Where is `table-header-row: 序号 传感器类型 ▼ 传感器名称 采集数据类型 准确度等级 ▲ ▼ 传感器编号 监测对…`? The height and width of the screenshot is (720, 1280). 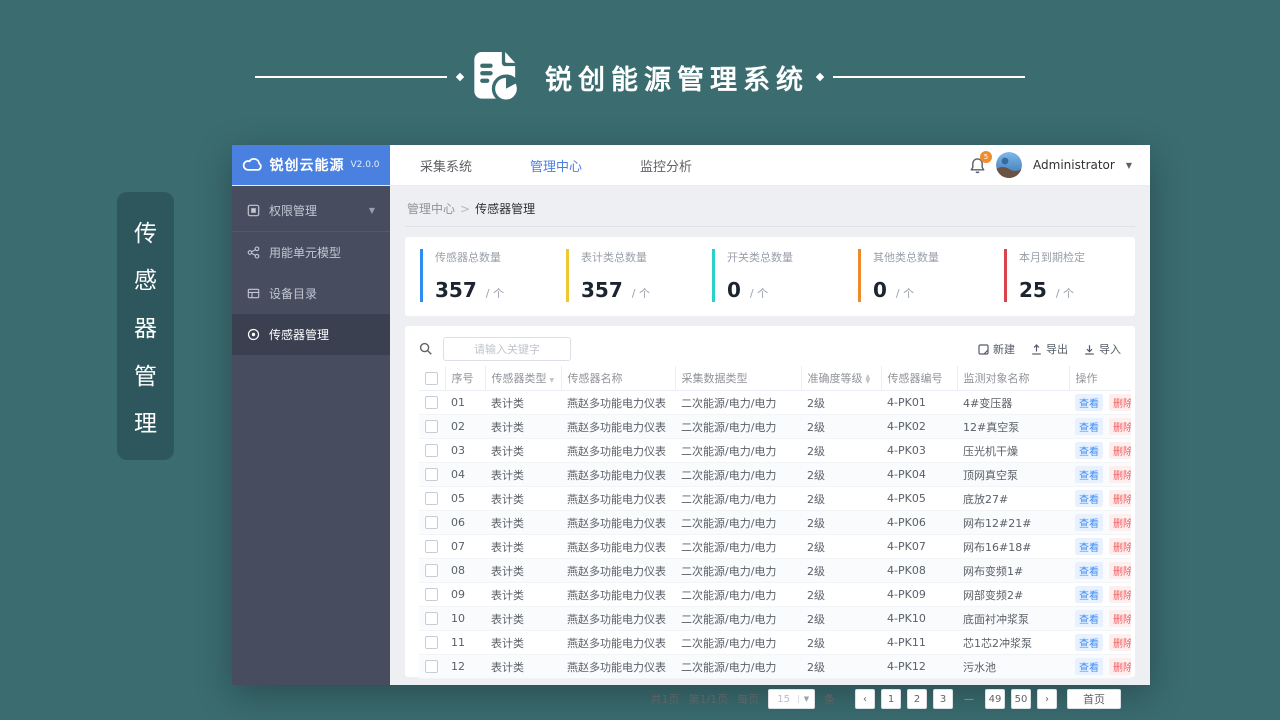 table-header-row: 序号 传感器类型 ▼ 传感器名称 采集数据类型 准确度等级 ▲ ▼ 传感器编号 监测对… is located at coordinates (775, 378).